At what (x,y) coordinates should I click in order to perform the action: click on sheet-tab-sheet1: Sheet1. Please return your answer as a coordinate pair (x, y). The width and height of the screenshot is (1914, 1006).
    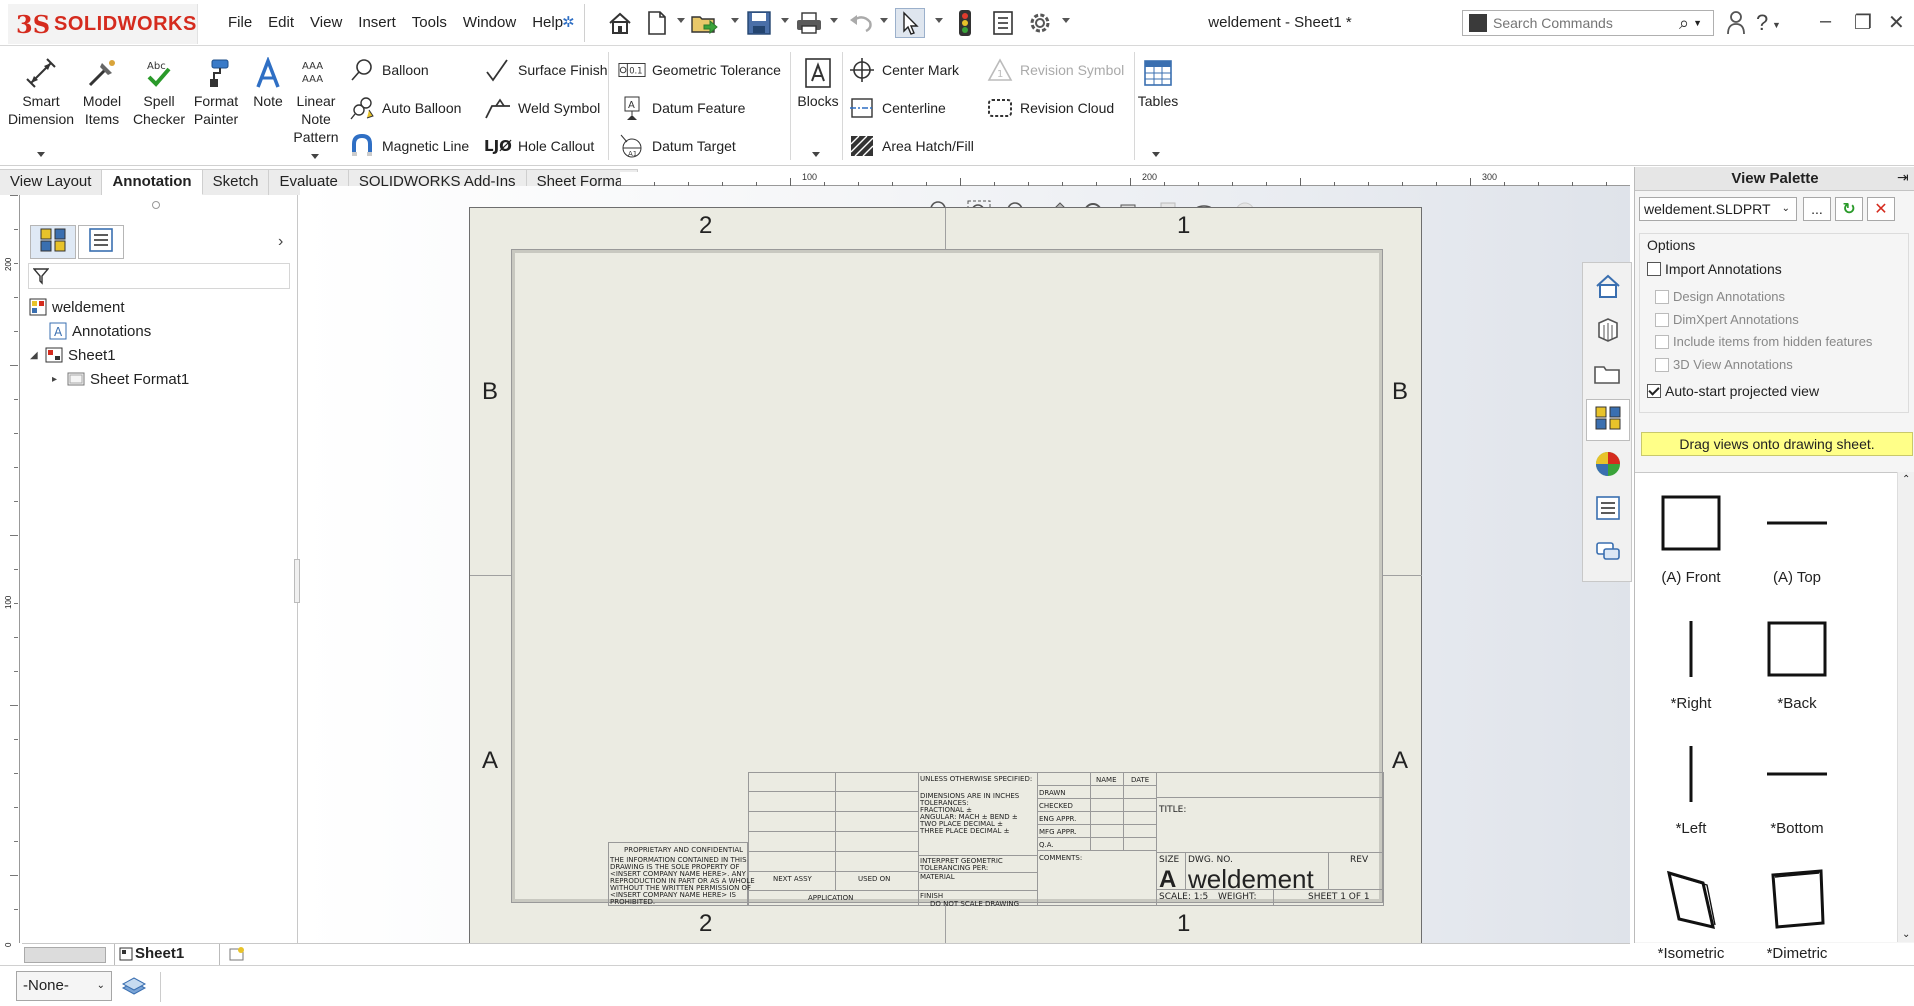
    Looking at the image, I should click on (167, 955).